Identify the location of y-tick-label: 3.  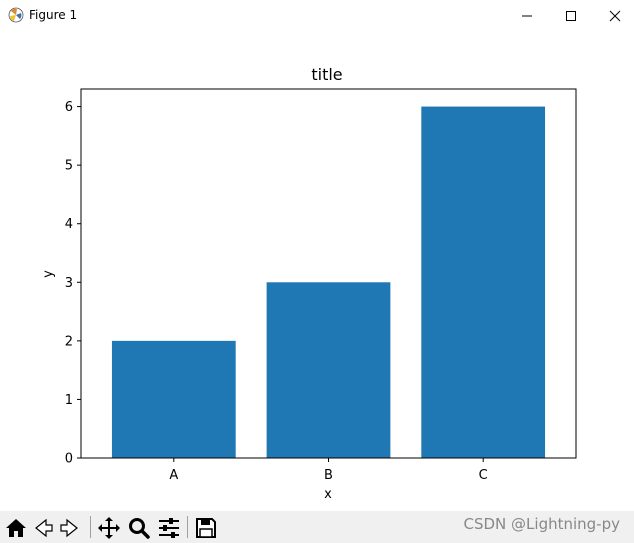
(69, 283).